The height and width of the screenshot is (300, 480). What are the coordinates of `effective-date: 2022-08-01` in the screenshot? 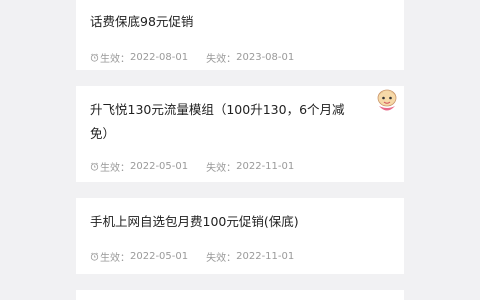 It's located at (159, 57).